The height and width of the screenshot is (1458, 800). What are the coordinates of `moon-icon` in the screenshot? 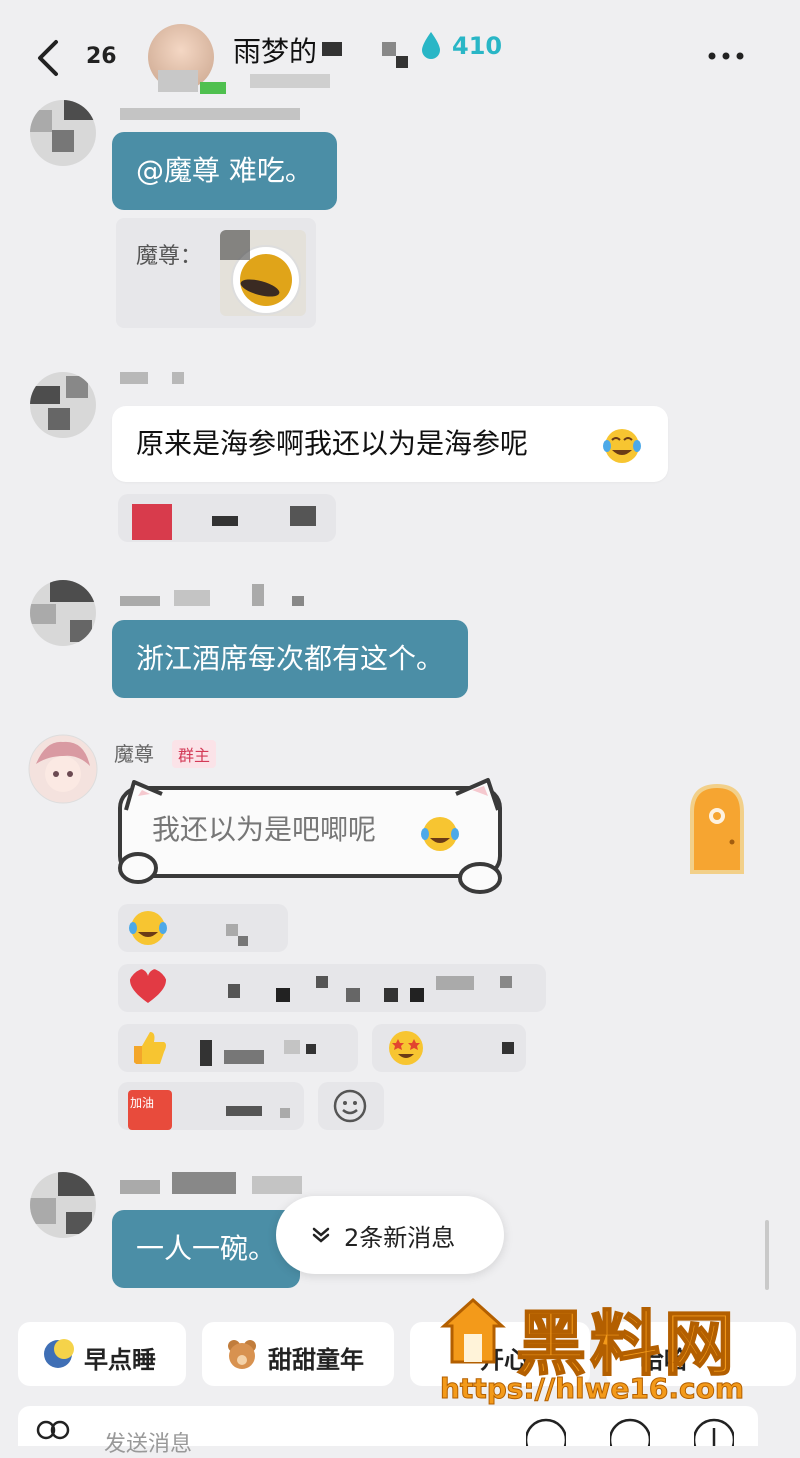 It's located at (59, 1353).